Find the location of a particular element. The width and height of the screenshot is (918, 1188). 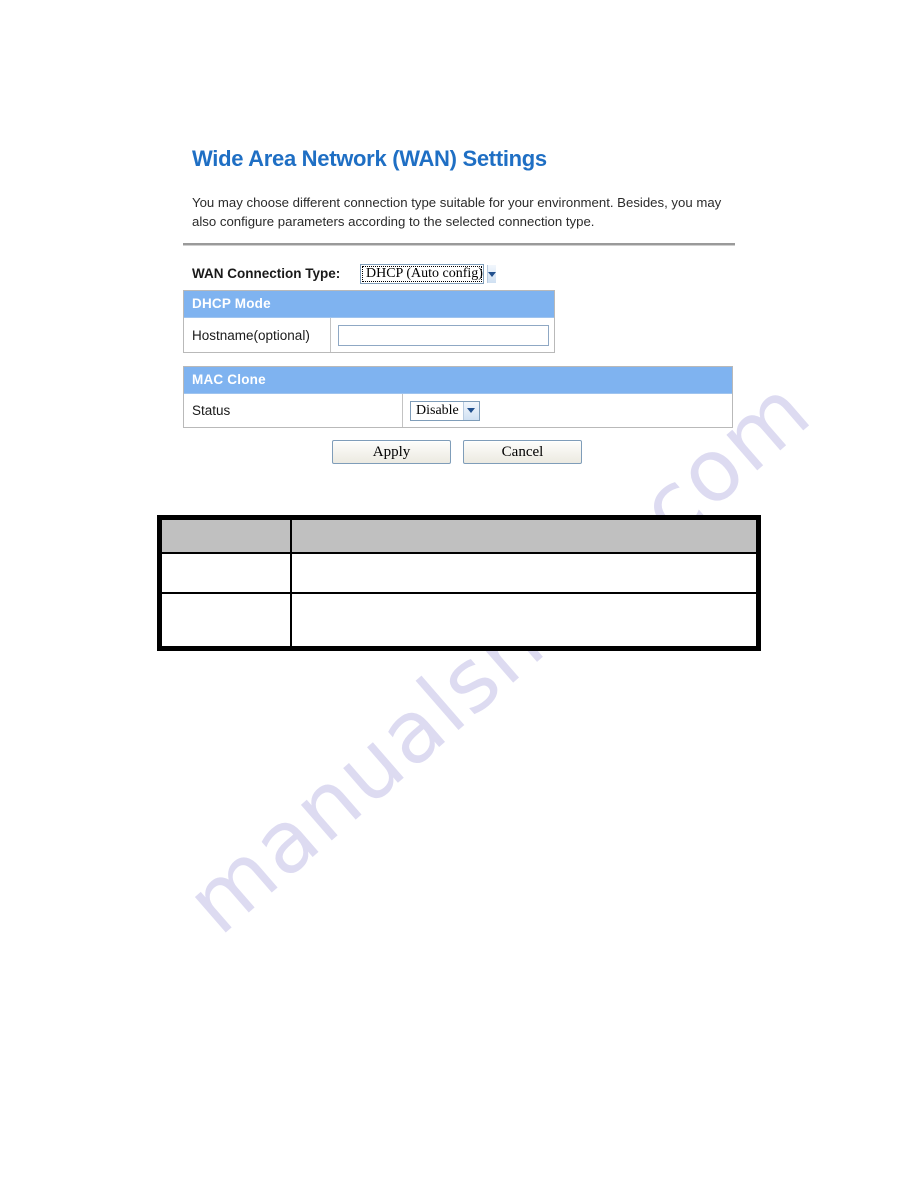

wan-connection-type-row: WAN Connection Type: DHCP (Auto config) is located at coordinates (362, 276).